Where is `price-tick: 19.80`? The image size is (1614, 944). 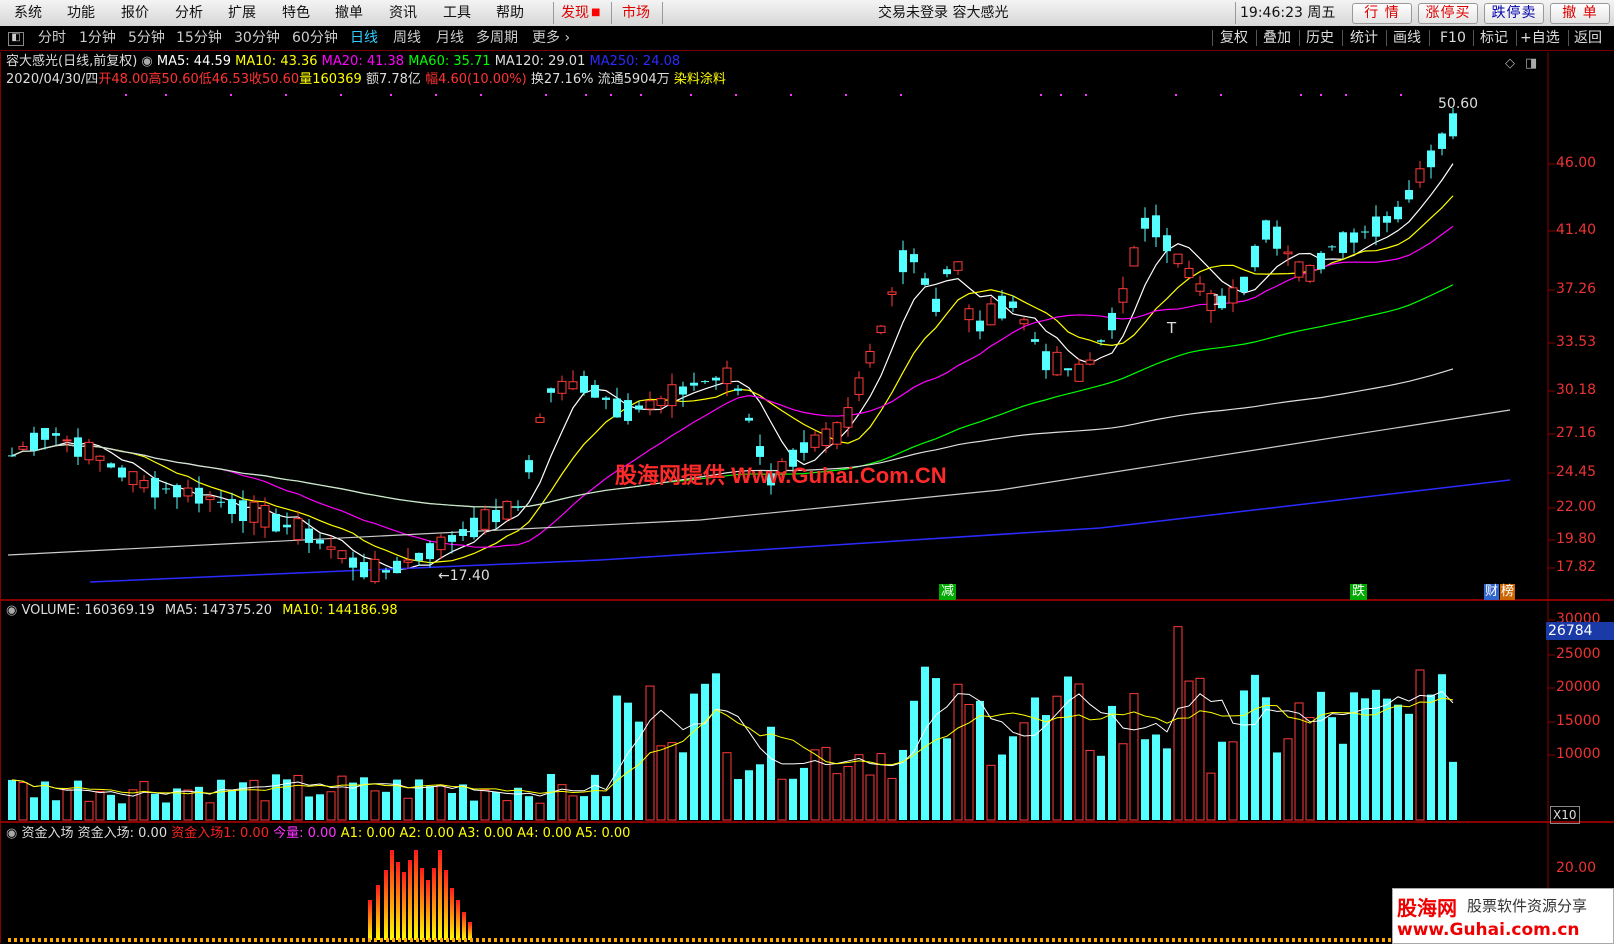
price-tick: 19.80 is located at coordinates (1576, 539).